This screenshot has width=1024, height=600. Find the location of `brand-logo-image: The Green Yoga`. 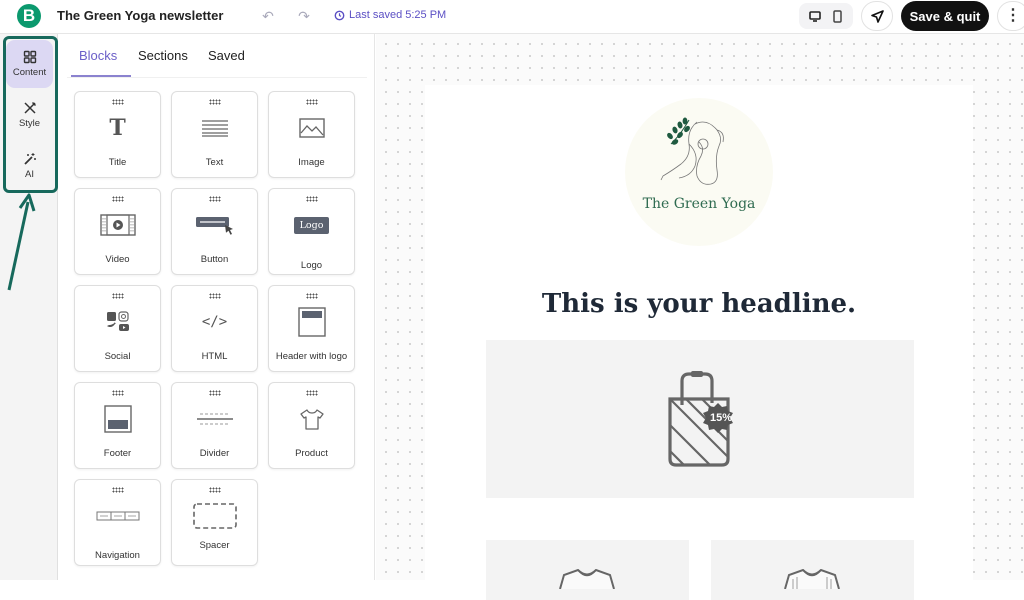

brand-logo-image: The Green Yoga is located at coordinates (699, 172).